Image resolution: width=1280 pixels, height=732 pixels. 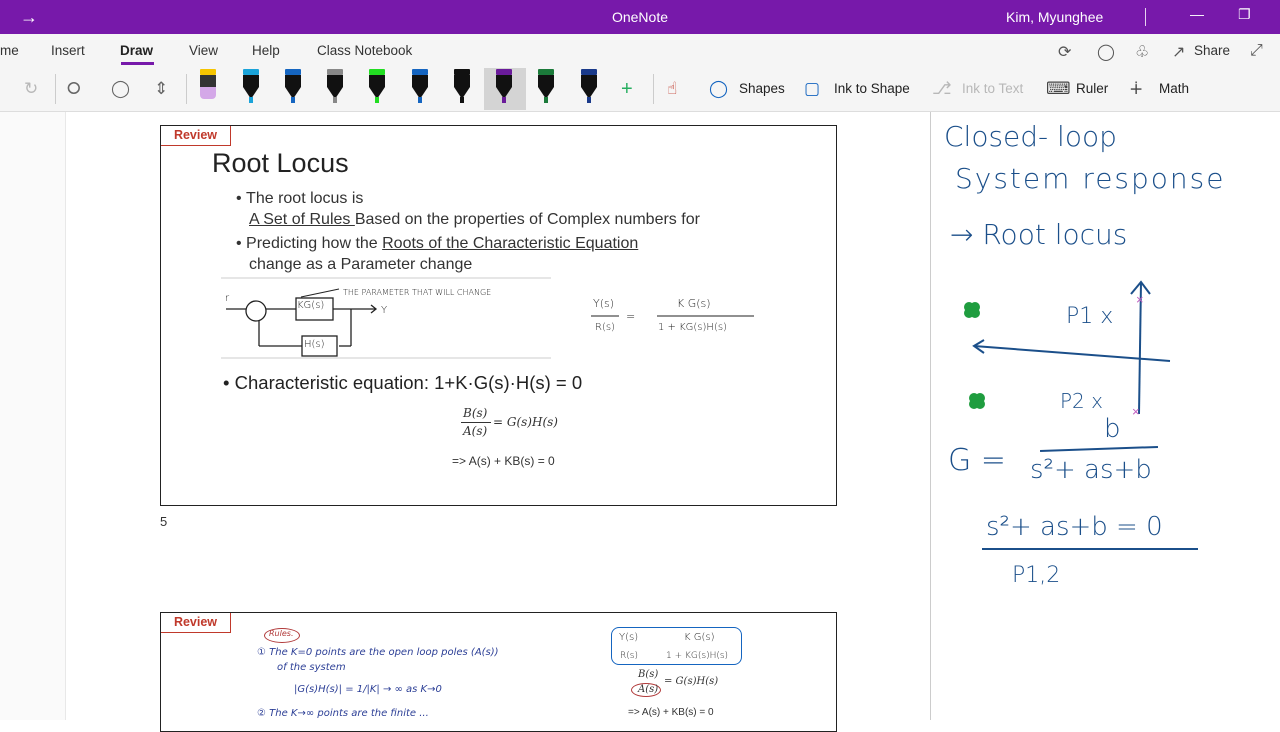 I want to click on slide-title: Root Locus, so click(x=280, y=163).